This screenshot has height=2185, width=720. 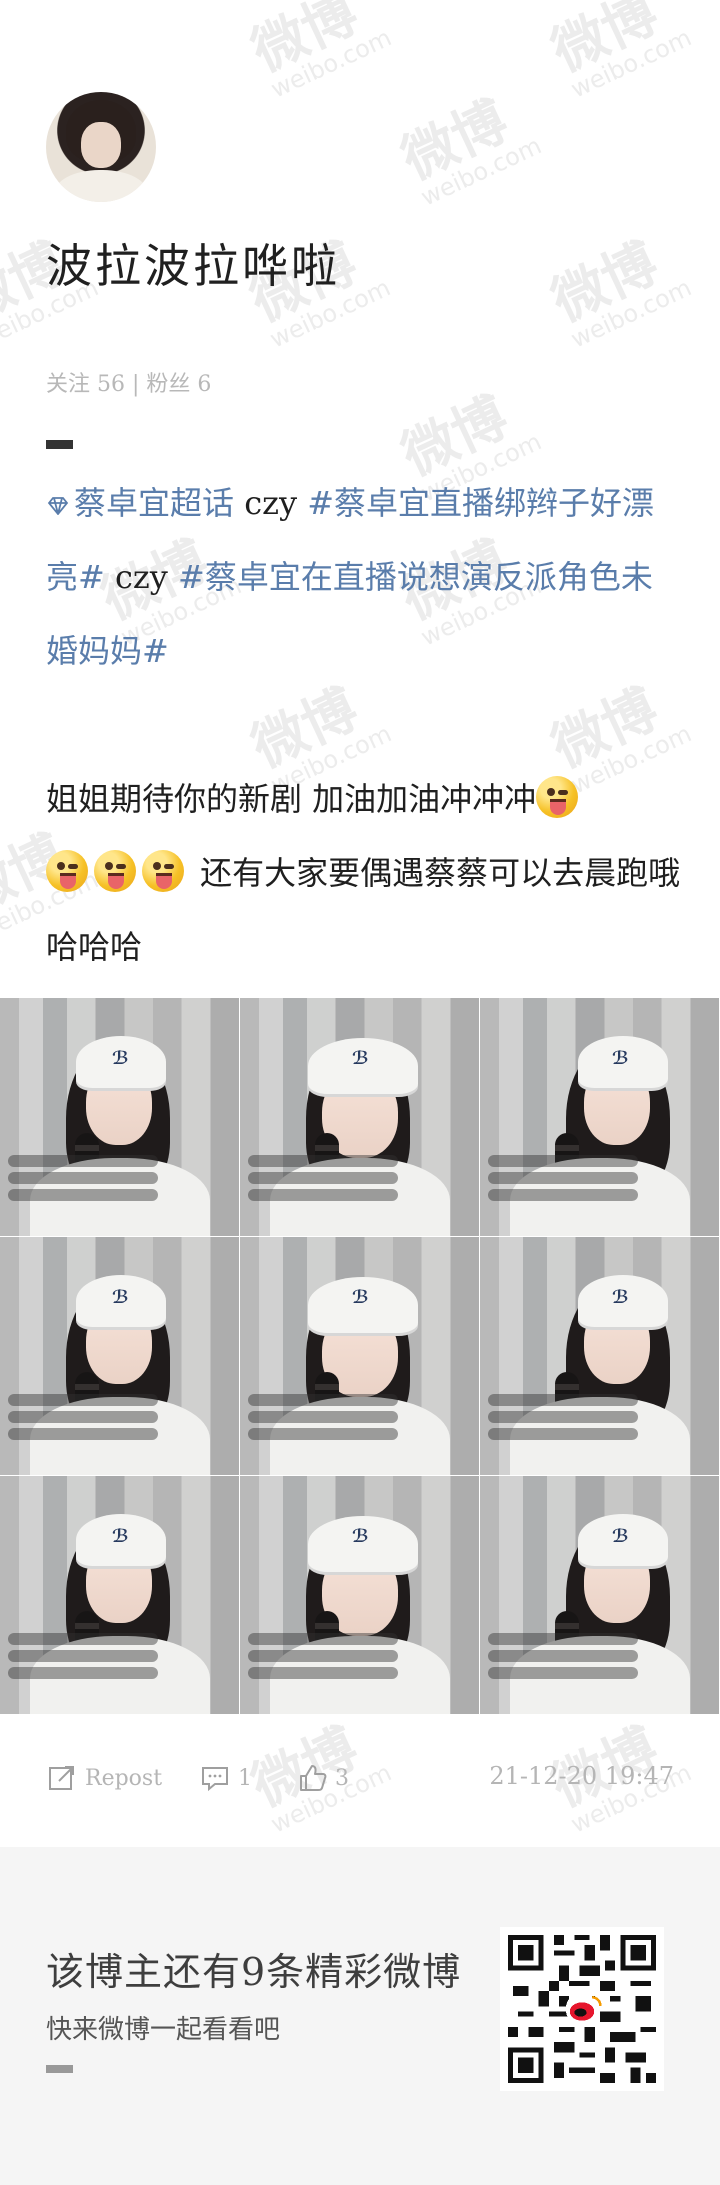 I want to click on repost-label: Repost, so click(x=124, y=1778).